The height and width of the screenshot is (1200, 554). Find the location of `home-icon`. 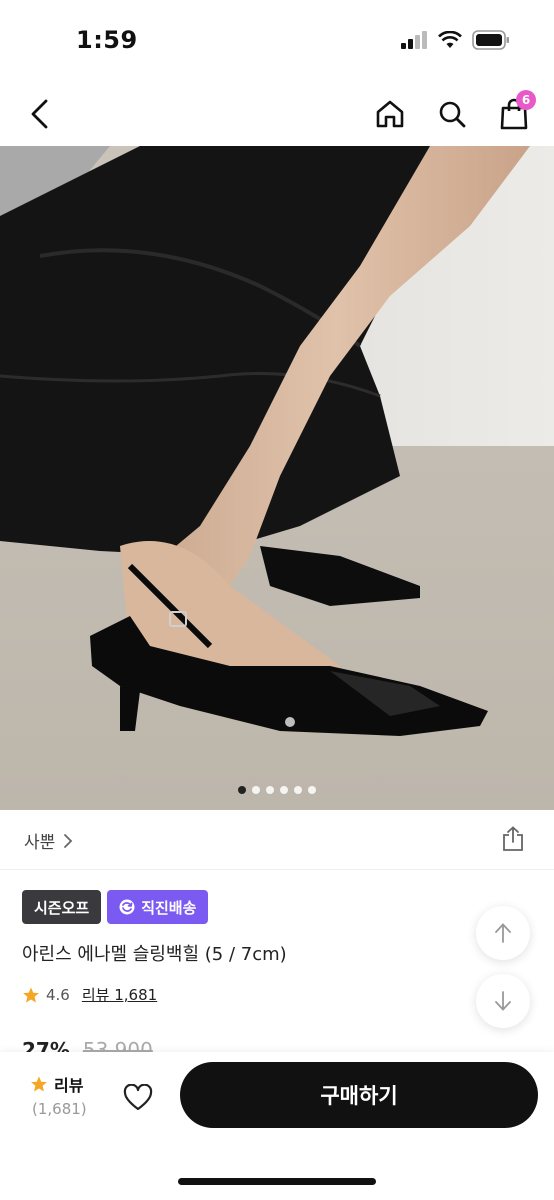

home-icon is located at coordinates (390, 114).